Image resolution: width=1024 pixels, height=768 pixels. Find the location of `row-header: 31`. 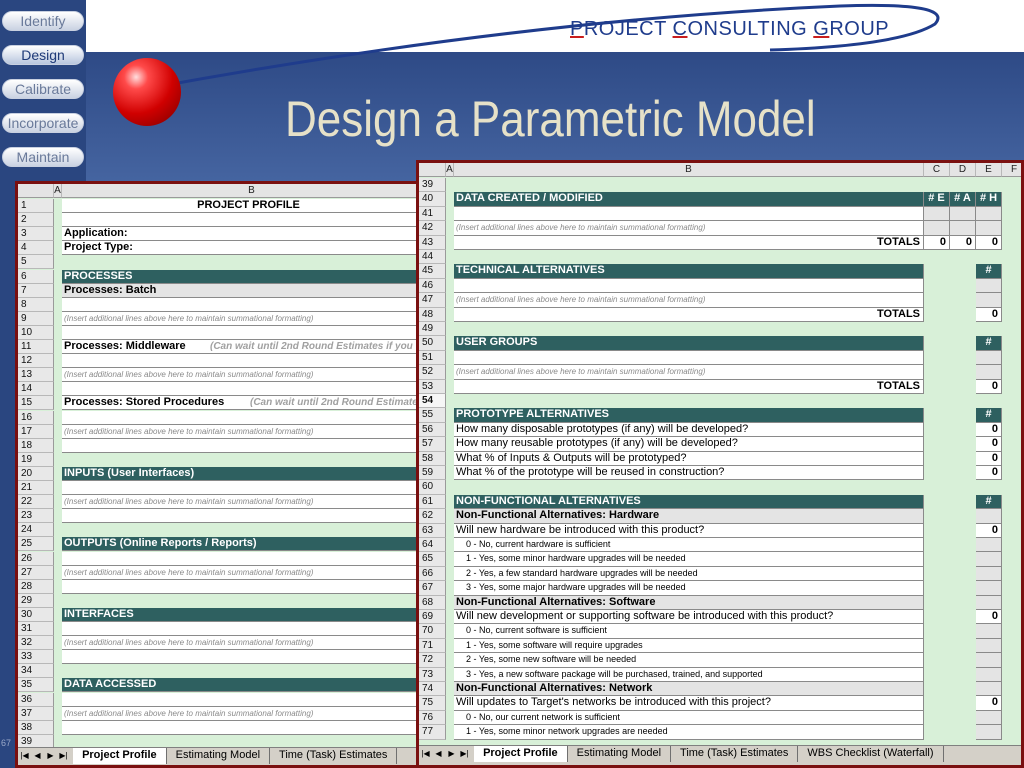

row-header: 31 is located at coordinates (36, 629).